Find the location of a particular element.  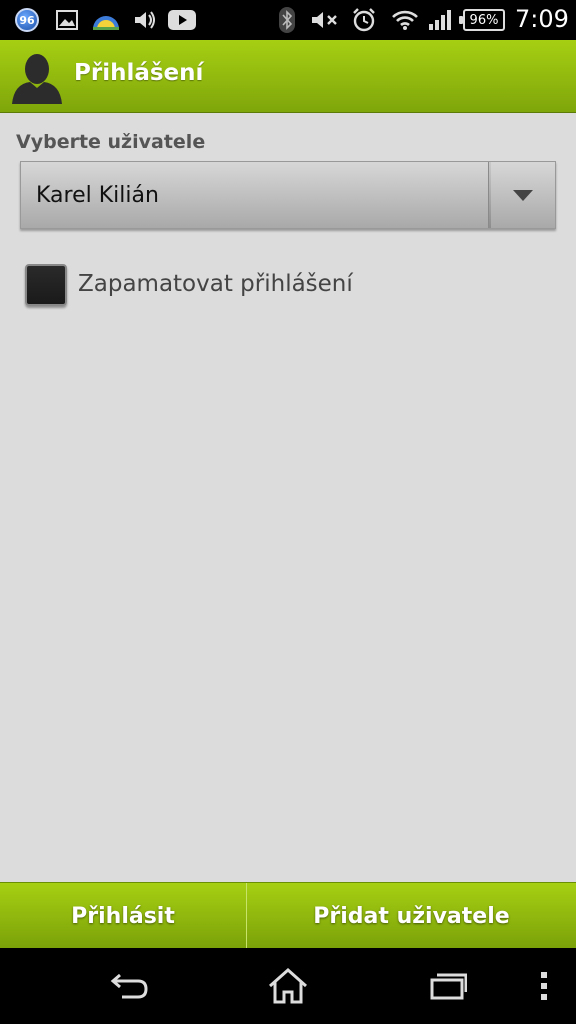

home-icon is located at coordinates (288, 986).